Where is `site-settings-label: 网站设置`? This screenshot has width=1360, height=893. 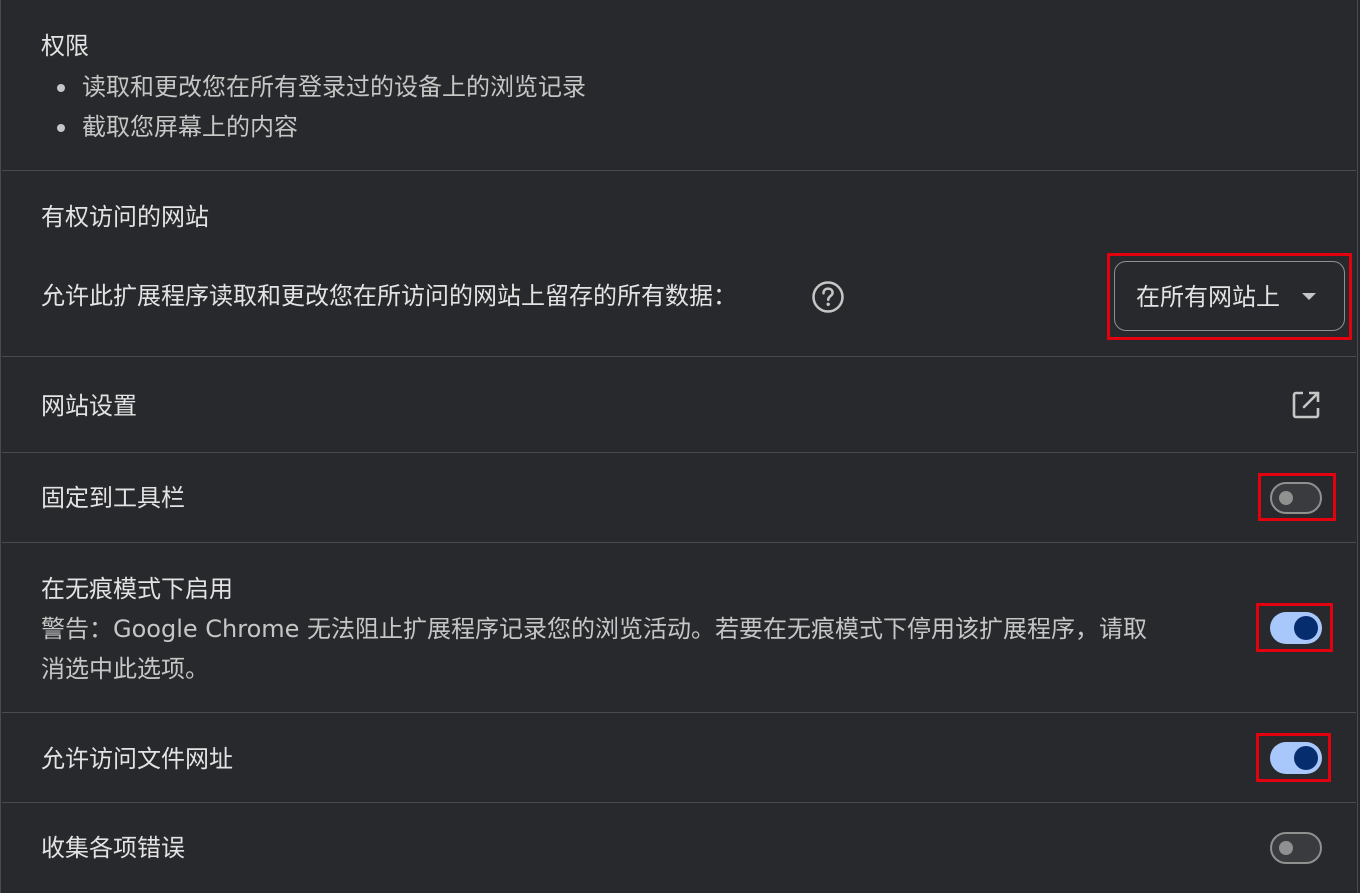 site-settings-label: 网站设置 is located at coordinates (89, 406).